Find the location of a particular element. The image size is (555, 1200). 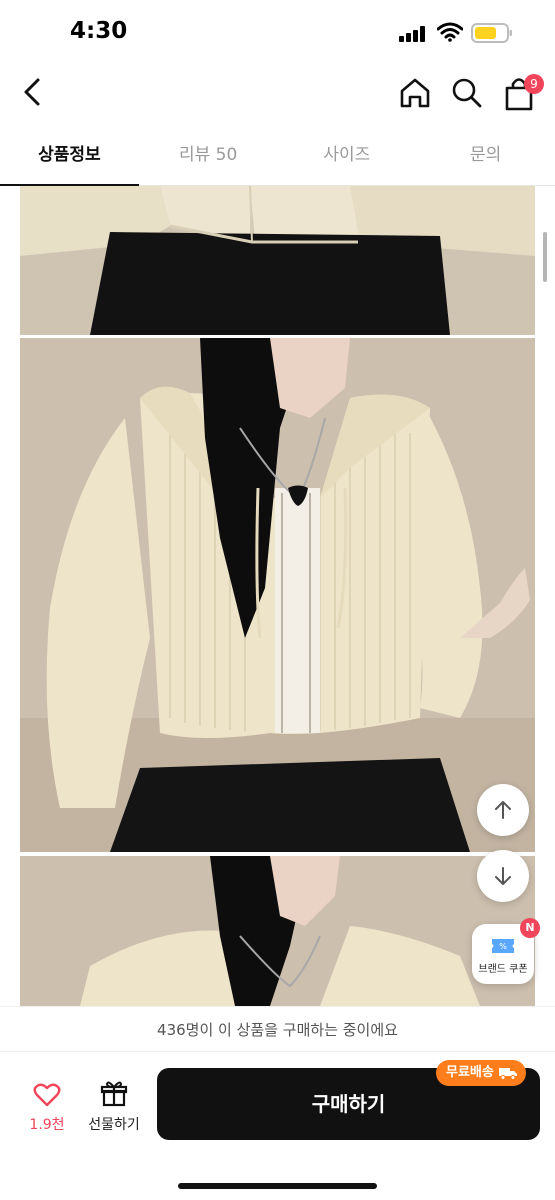

battery-icon is located at coordinates (491, 33).